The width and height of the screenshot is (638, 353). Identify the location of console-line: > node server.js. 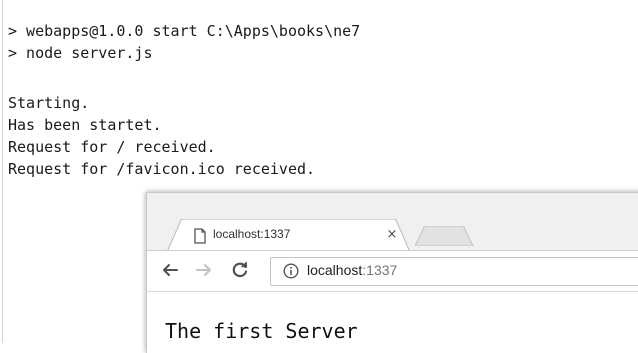
(80, 53).